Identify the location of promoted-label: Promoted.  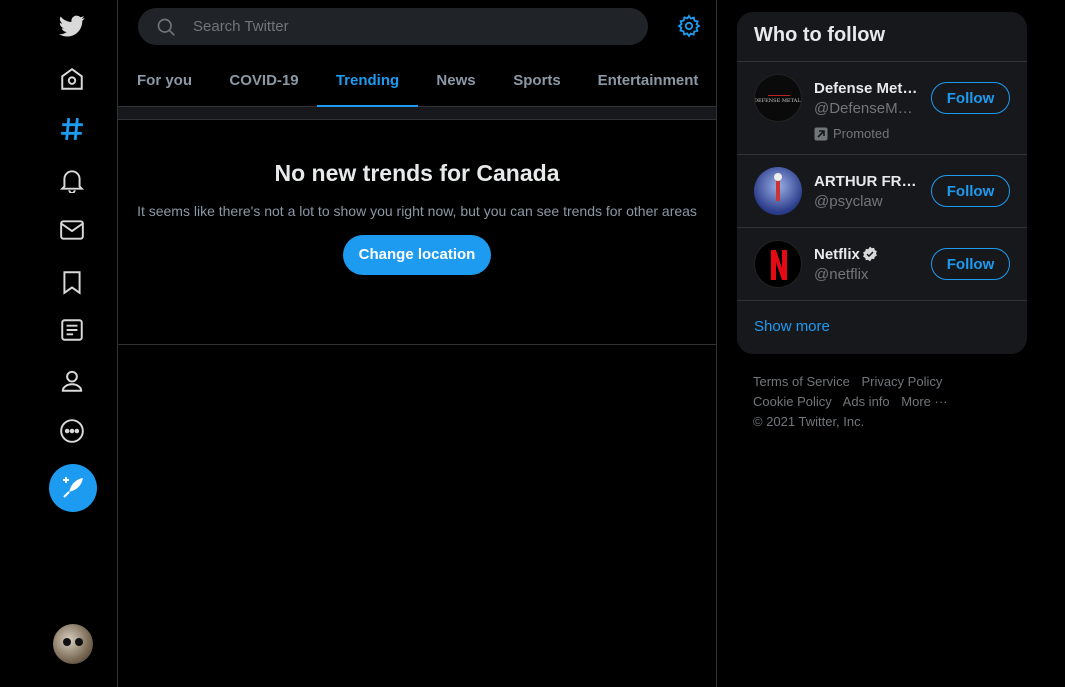
(851, 133).